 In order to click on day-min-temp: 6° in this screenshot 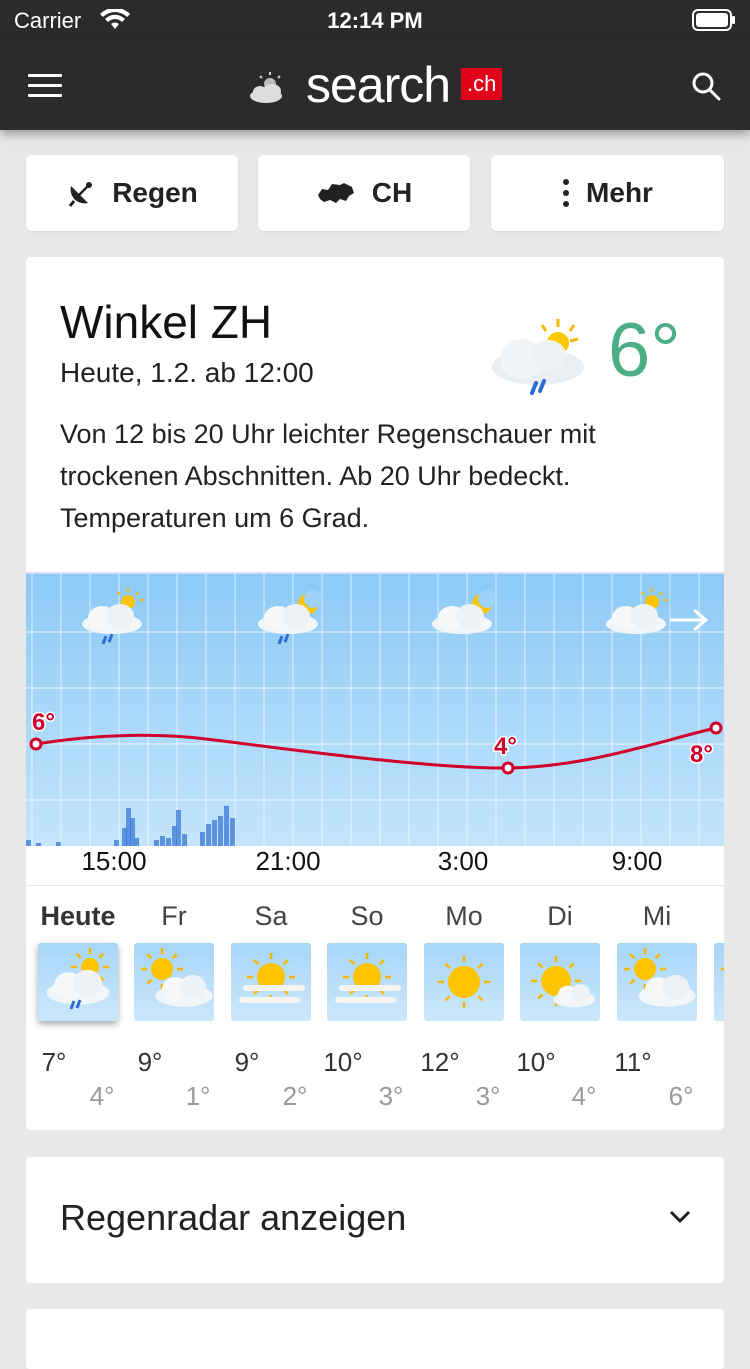, I will do `click(681, 1096)`.